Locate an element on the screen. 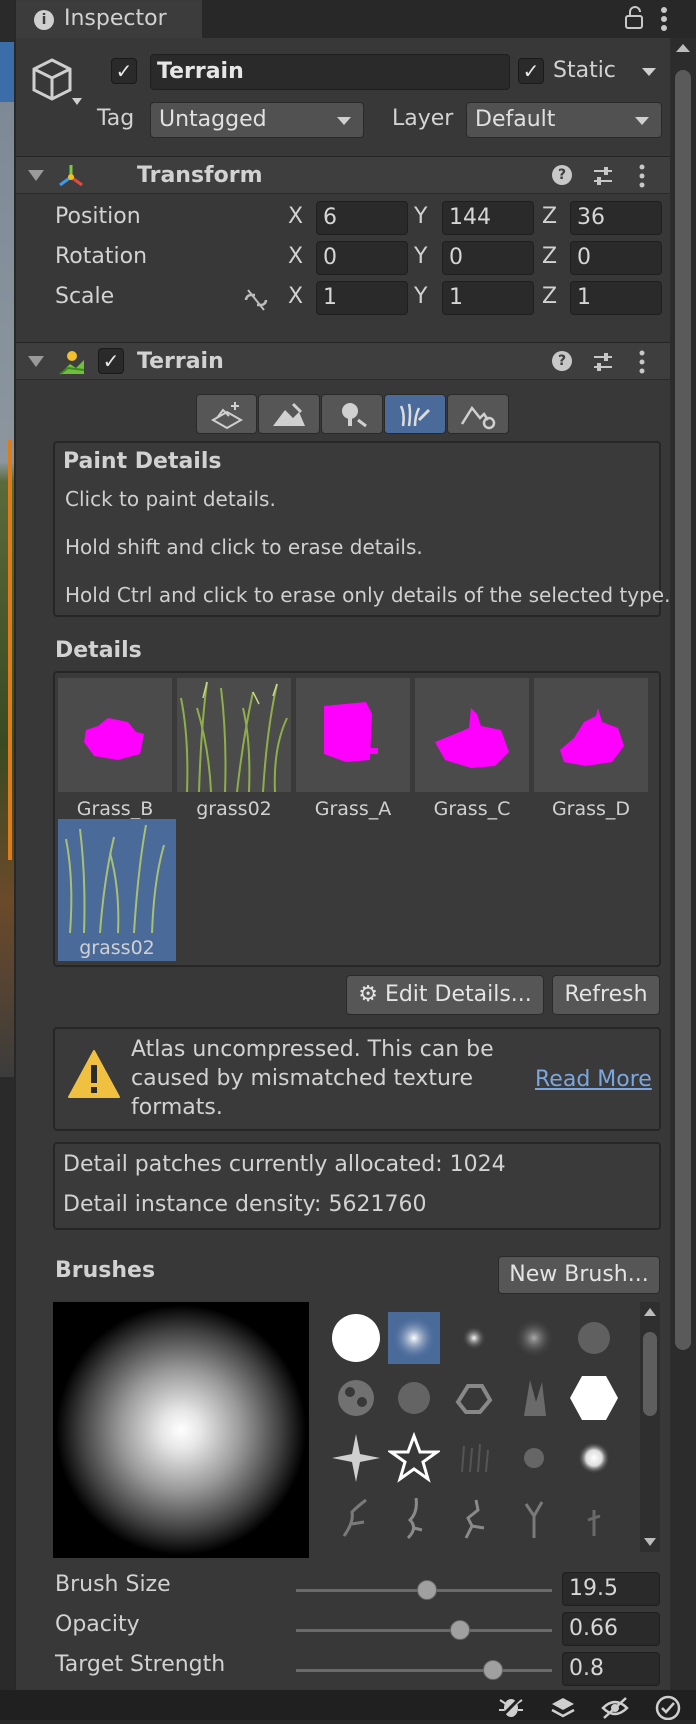 The image size is (696, 1724). read-more-link: Read More is located at coordinates (593, 1079).